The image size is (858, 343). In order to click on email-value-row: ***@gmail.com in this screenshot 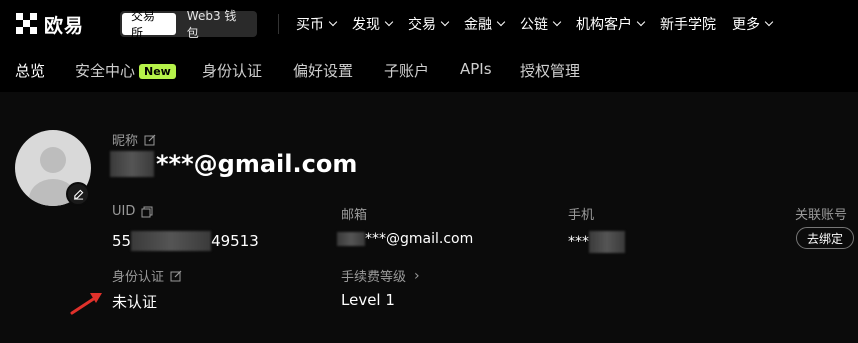, I will do `click(405, 239)`.